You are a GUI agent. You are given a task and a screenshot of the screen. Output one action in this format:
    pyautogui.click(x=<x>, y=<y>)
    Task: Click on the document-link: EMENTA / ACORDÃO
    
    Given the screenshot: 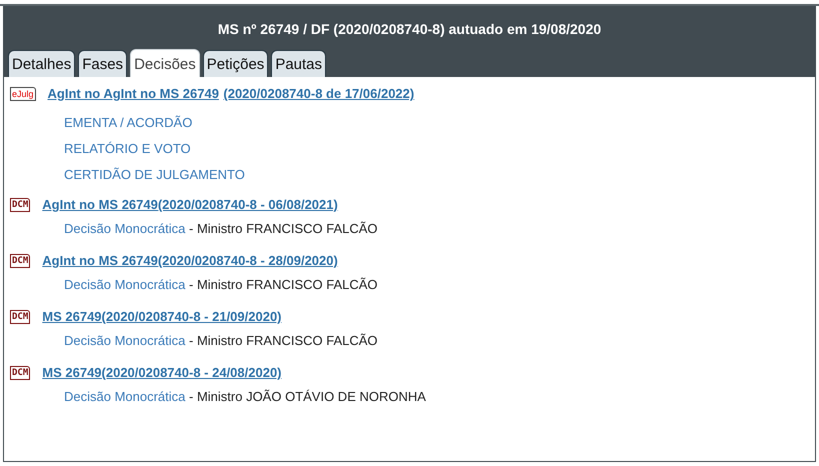 What is the action you would take?
    pyautogui.click(x=439, y=122)
    